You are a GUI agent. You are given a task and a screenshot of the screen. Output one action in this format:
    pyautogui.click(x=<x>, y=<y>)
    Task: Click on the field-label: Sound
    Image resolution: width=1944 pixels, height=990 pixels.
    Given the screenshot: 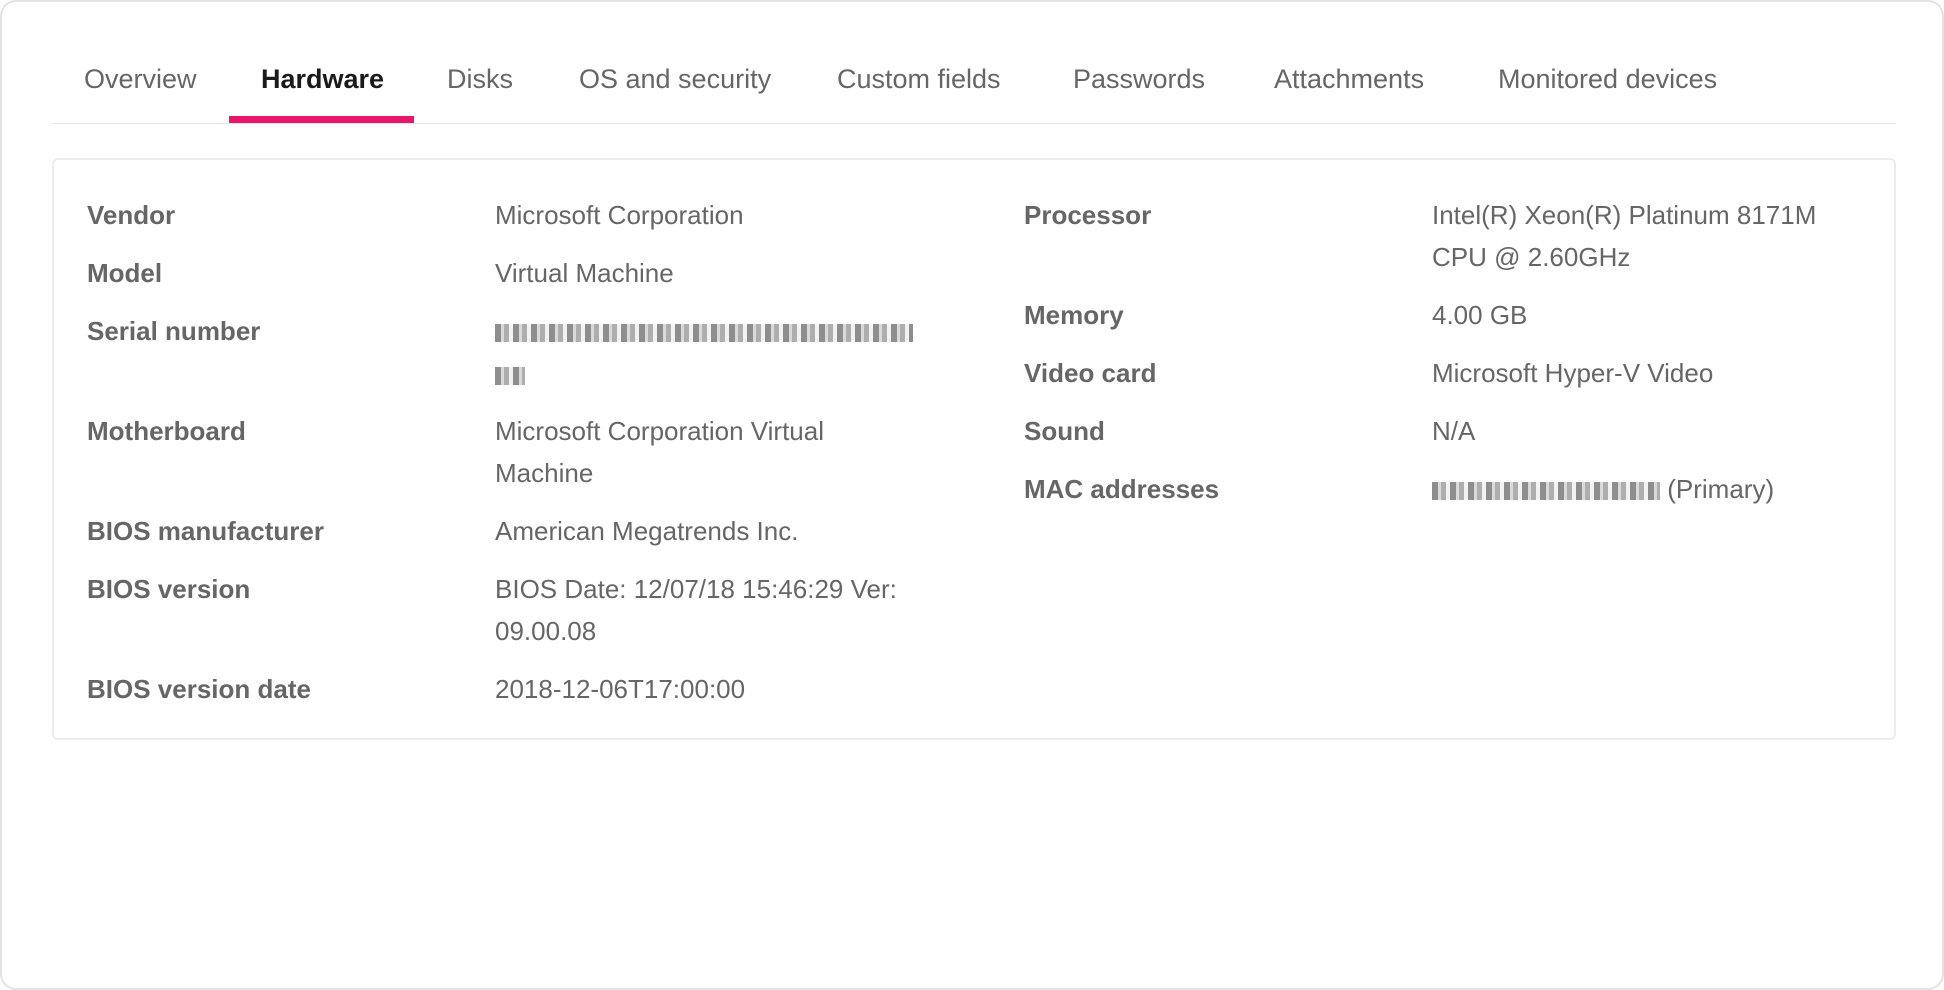 What is the action you would take?
    pyautogui.click(x=1064, y=431)
    